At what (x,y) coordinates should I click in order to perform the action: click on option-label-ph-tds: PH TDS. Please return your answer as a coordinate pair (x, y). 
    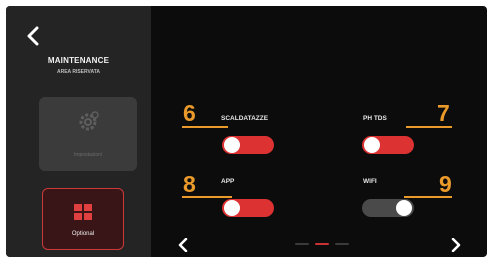
    Looking at the image, I should click on (375, 118).